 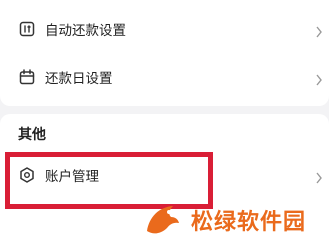 I want to click on repay-day-settings-label: 还款日设置, so click(x=79, y=79).